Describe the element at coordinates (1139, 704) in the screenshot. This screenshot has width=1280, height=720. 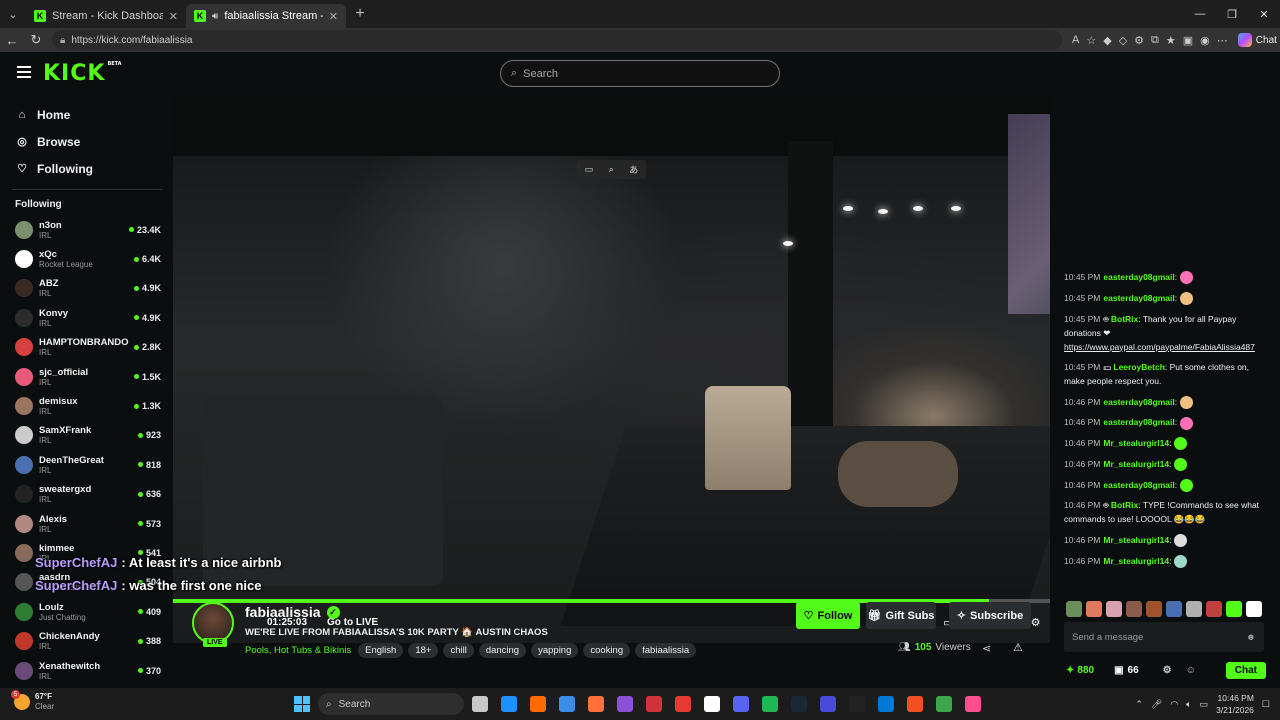
I see `chevron-up-icon: ⌃` at that location.